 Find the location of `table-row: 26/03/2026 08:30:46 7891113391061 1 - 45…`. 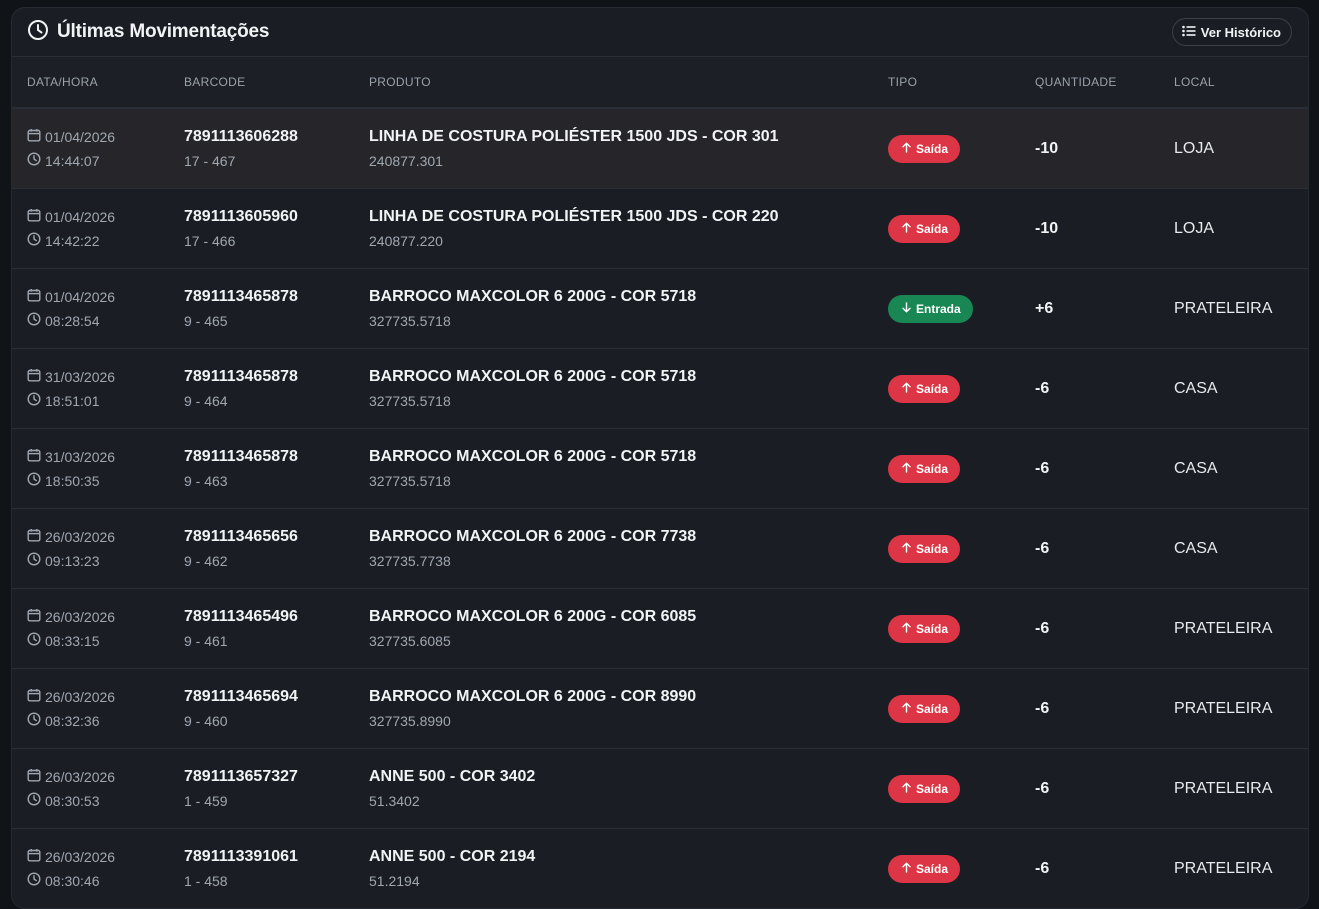

table-row: 26/03/2026 08:30:46 7891113391061 1 - 45… is located at coordinates (660, 868).